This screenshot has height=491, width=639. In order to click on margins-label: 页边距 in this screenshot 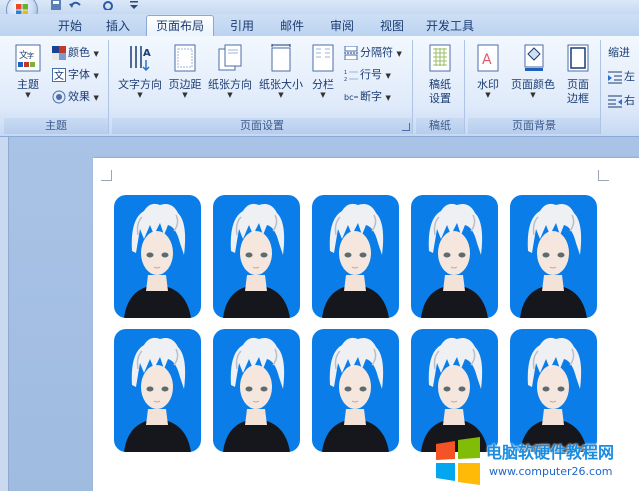, I will do `click(185, 84)`.